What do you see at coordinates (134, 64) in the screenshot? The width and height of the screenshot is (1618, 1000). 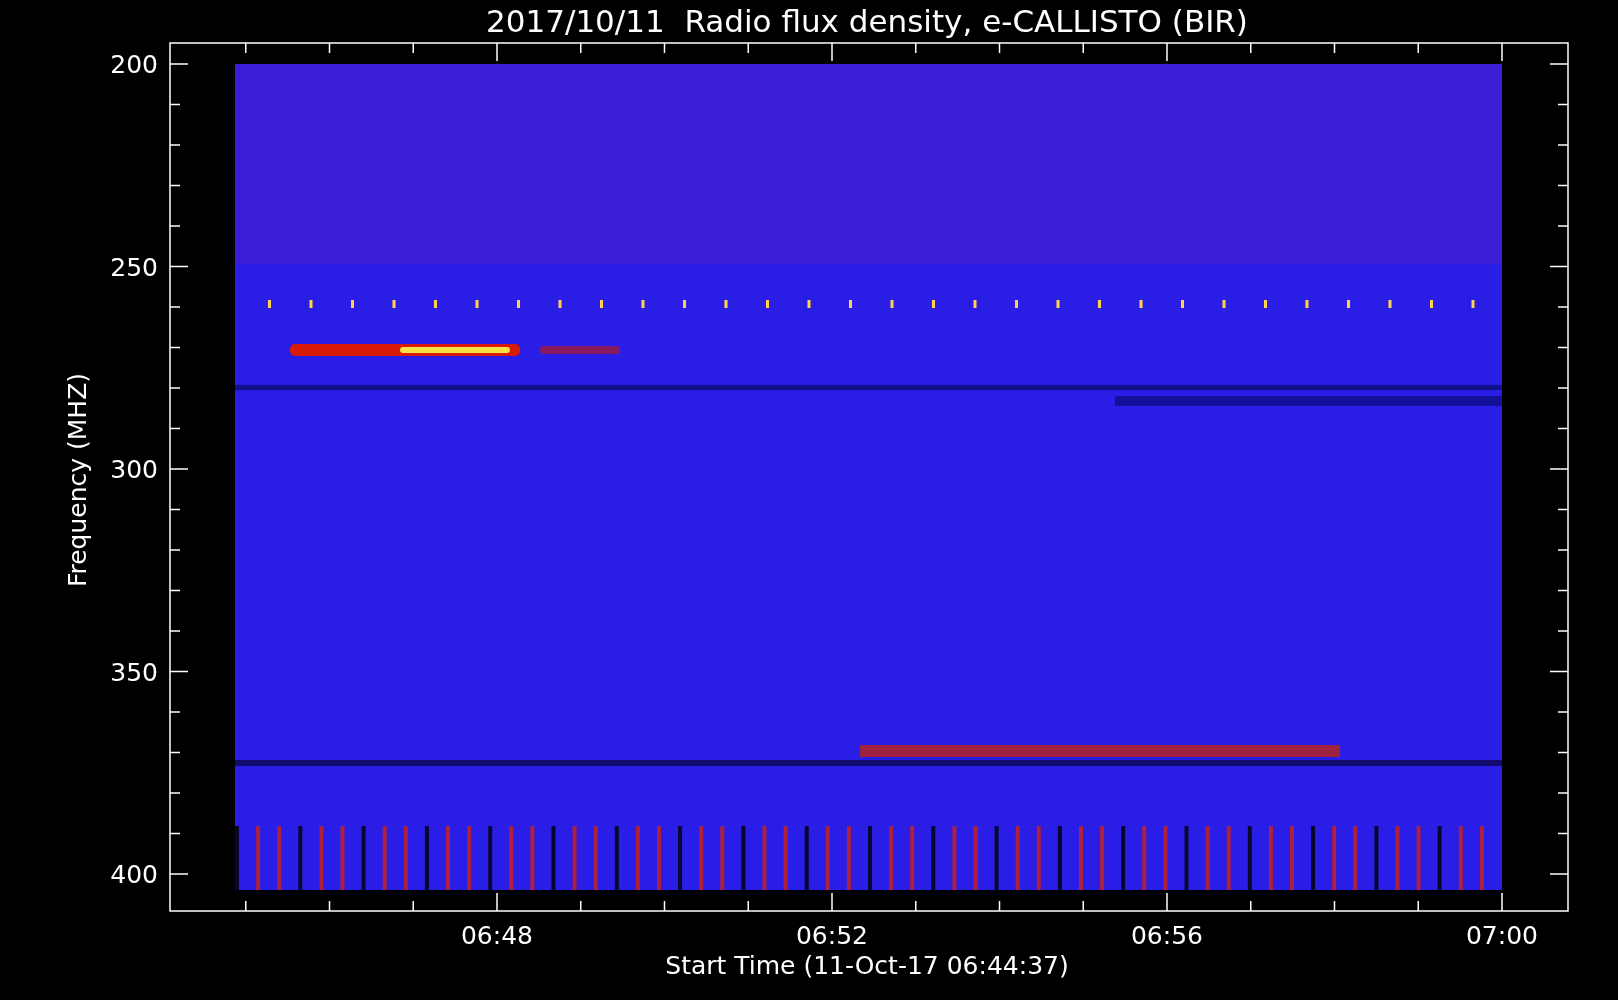 I see `y-tick-label: 200` at bounding box center [134, 64].